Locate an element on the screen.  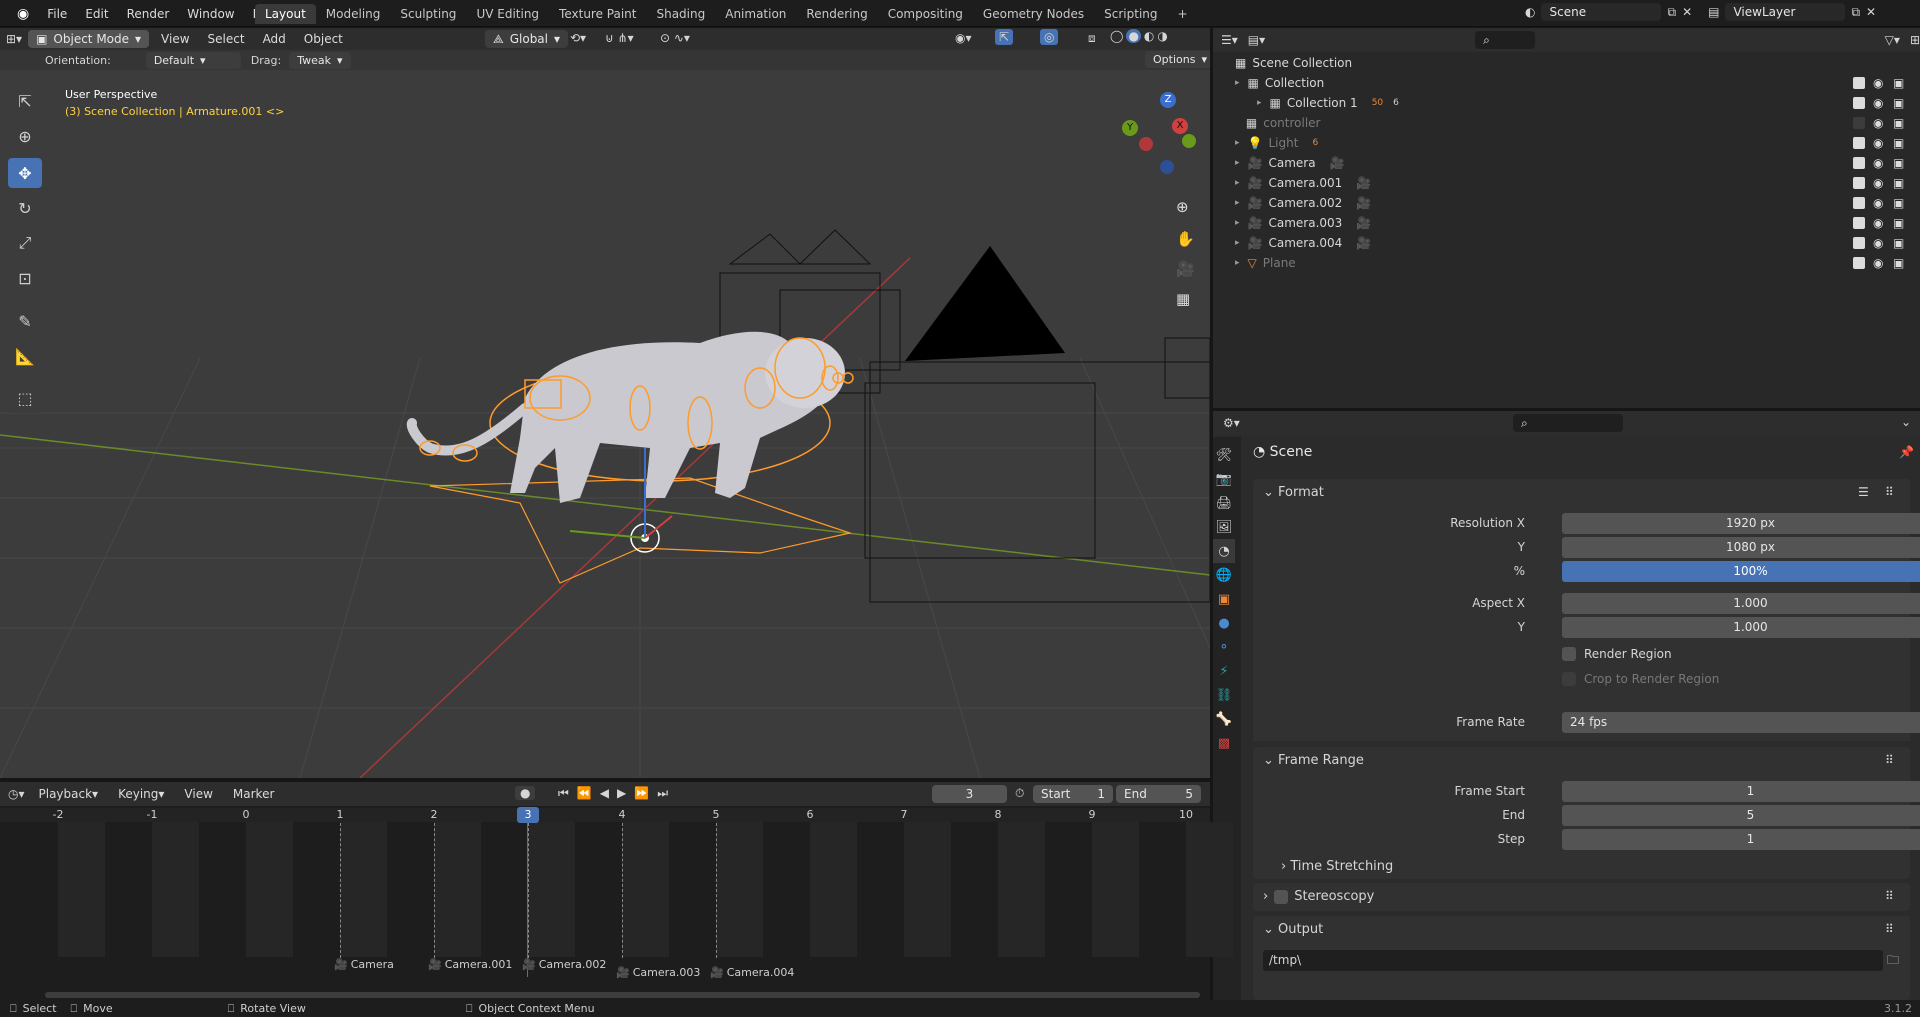
menu-edit: Edit is located at coordinates (96, 14).